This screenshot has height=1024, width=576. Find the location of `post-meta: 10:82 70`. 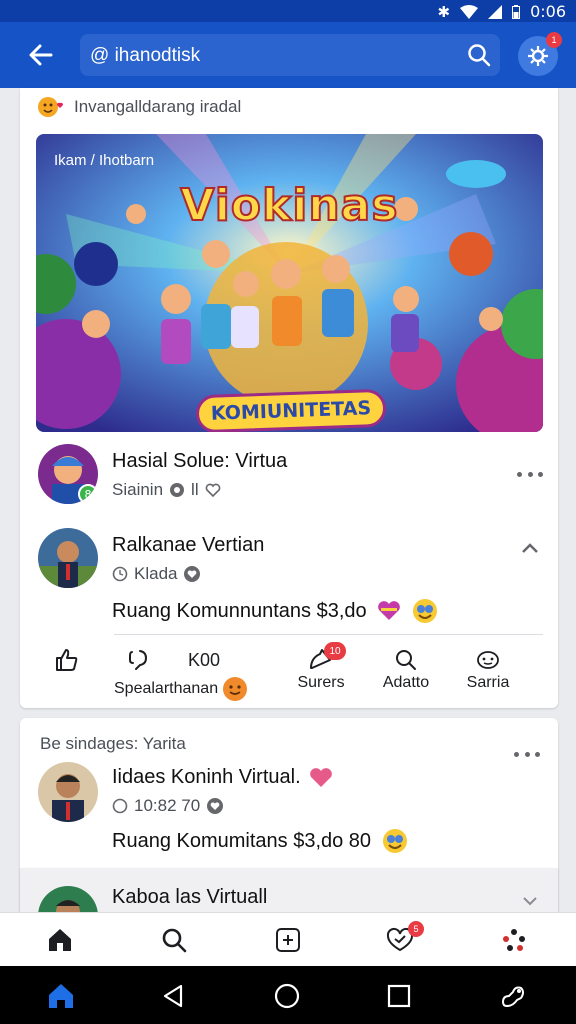

post-meta: 10:82 70 is located at coordinates (168, 806).